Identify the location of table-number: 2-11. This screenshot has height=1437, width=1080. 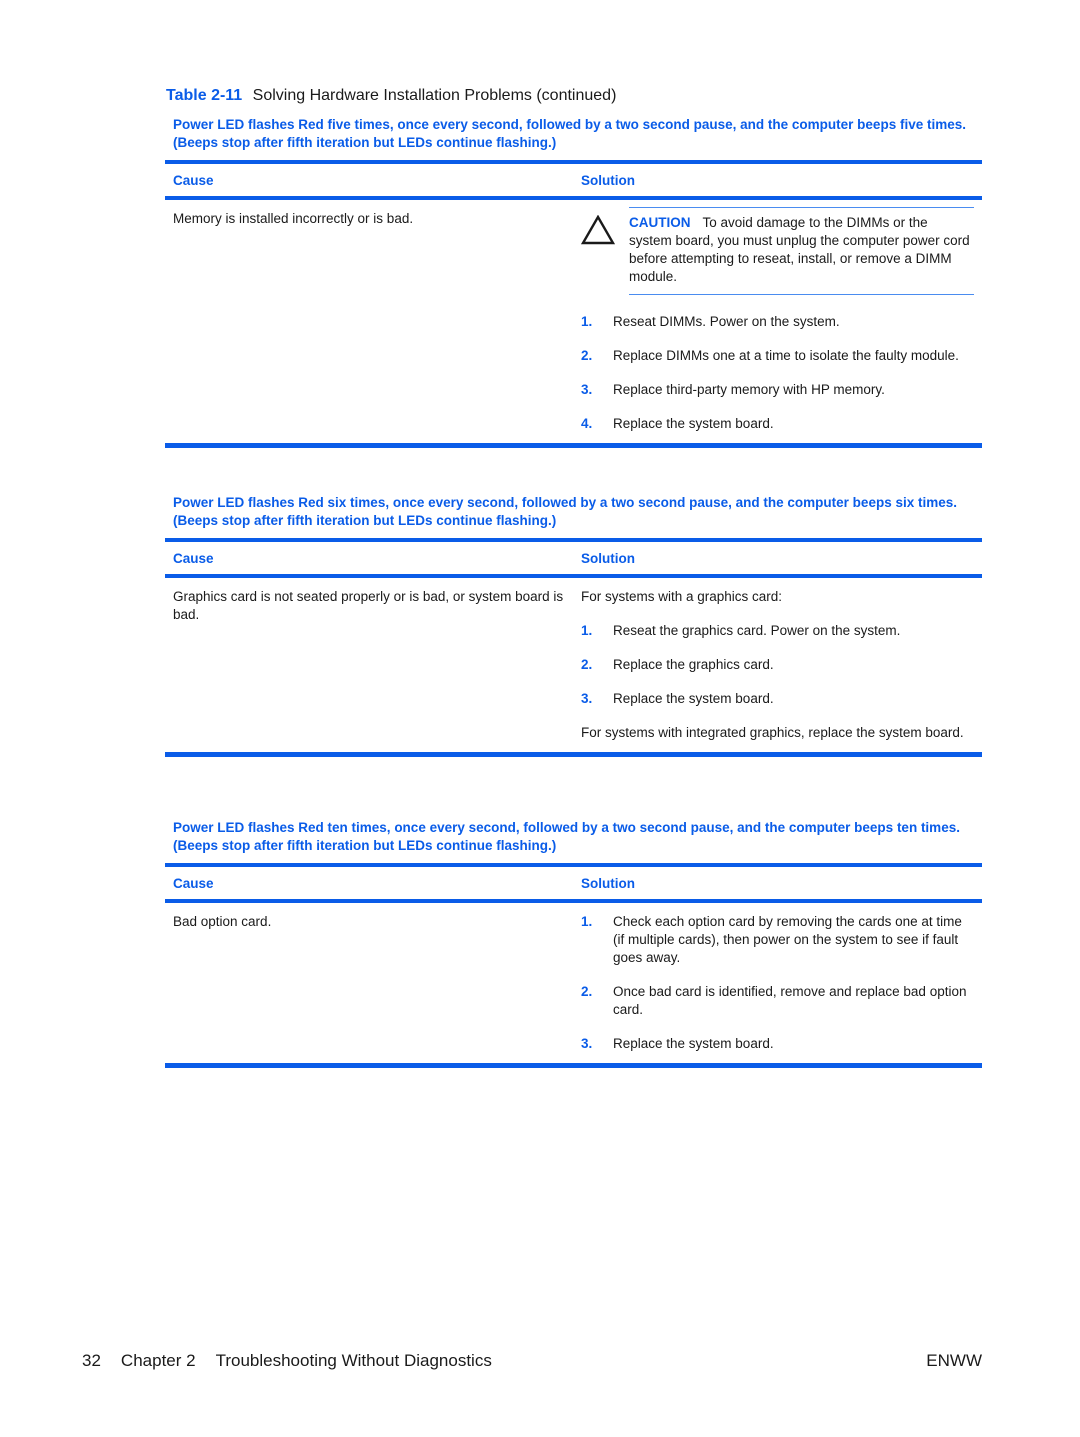
(227, 95).